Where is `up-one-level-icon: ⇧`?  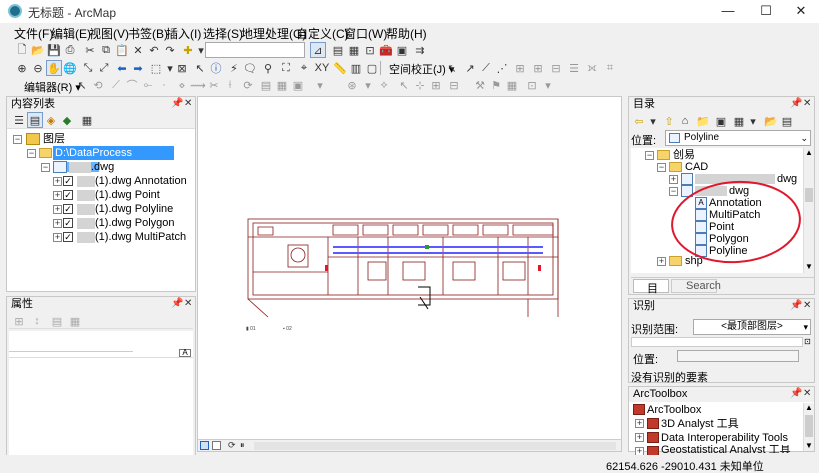 up-one-level-icon: ⇧ is located at coordinates (669, 121).